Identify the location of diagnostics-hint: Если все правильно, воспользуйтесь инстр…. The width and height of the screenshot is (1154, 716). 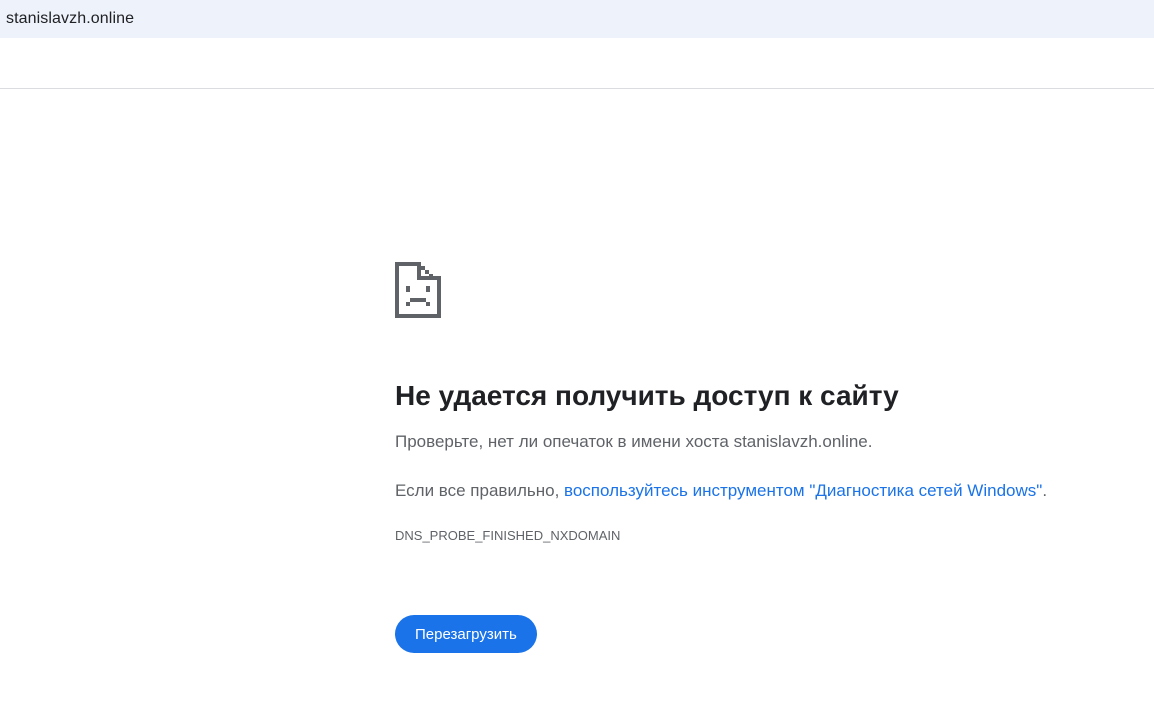
(765, 491).